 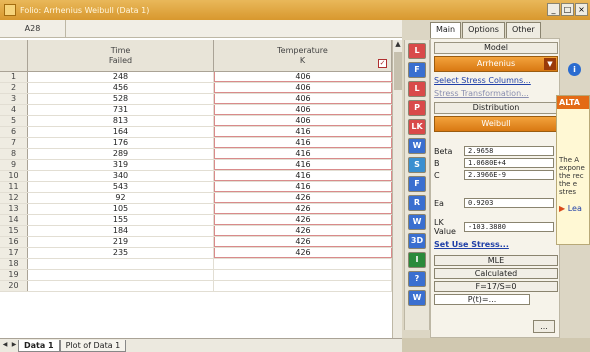 I want to click on cell-time-failed: 319, so click(x=121, y=165).